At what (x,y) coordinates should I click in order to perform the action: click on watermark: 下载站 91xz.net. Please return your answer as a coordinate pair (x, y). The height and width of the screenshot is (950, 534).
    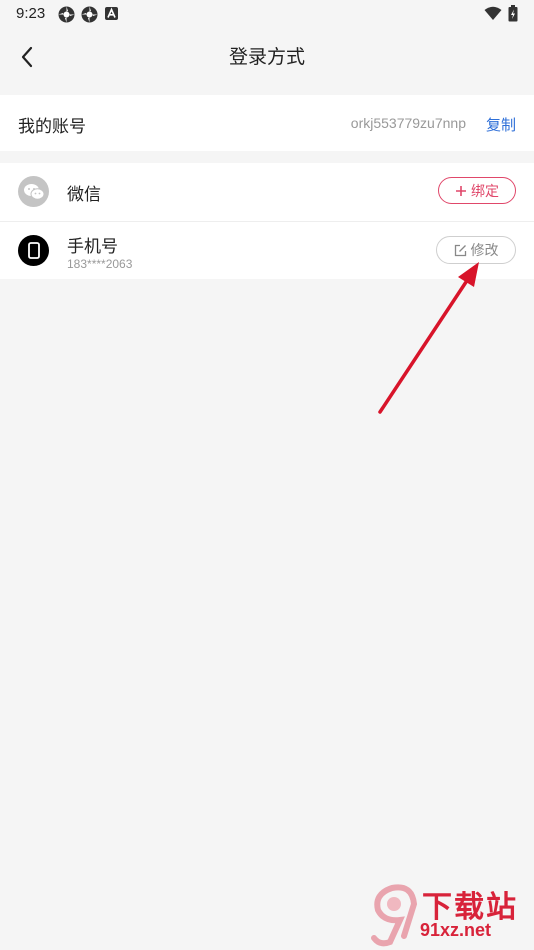
    Looking at the image, I should click on (450, 915).